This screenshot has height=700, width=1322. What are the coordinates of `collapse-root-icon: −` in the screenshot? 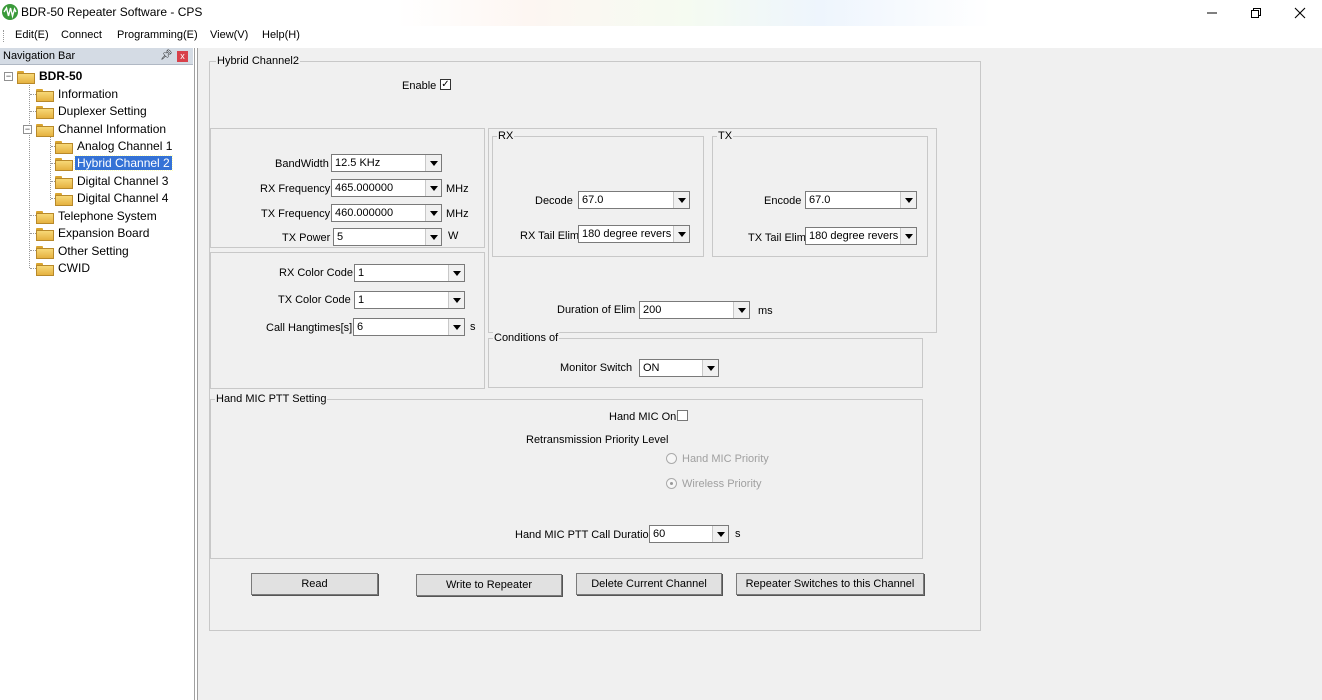 It's located at (8, 76).